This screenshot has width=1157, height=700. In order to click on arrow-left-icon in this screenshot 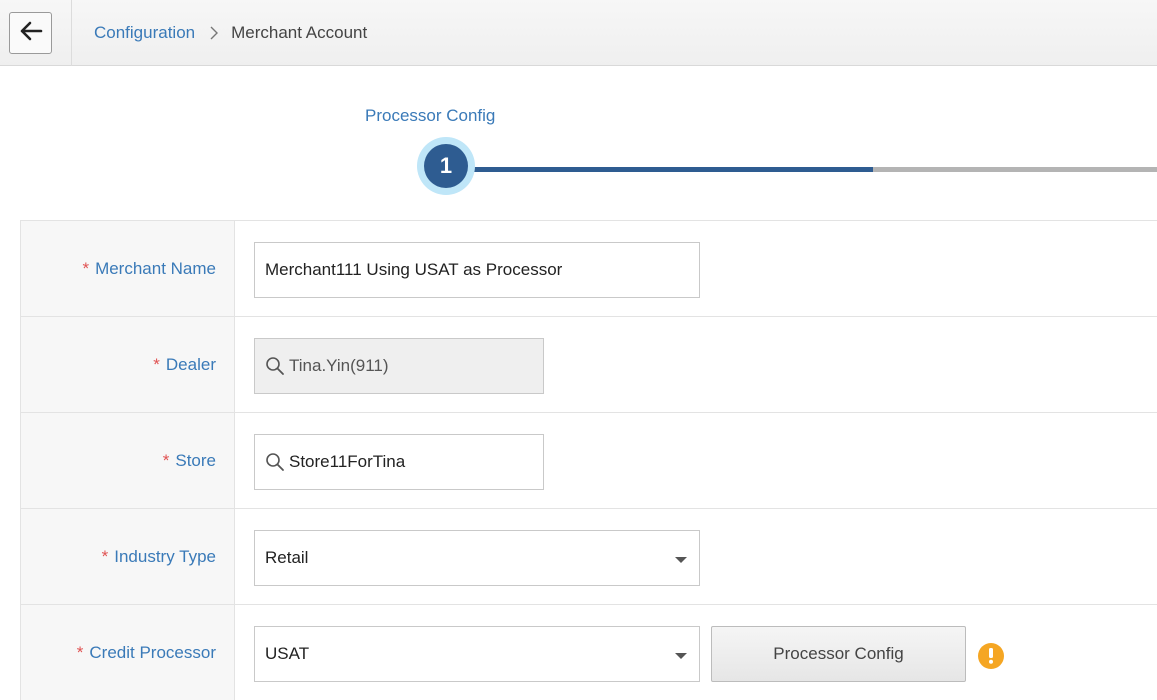, I will do `click(31, 33)`.